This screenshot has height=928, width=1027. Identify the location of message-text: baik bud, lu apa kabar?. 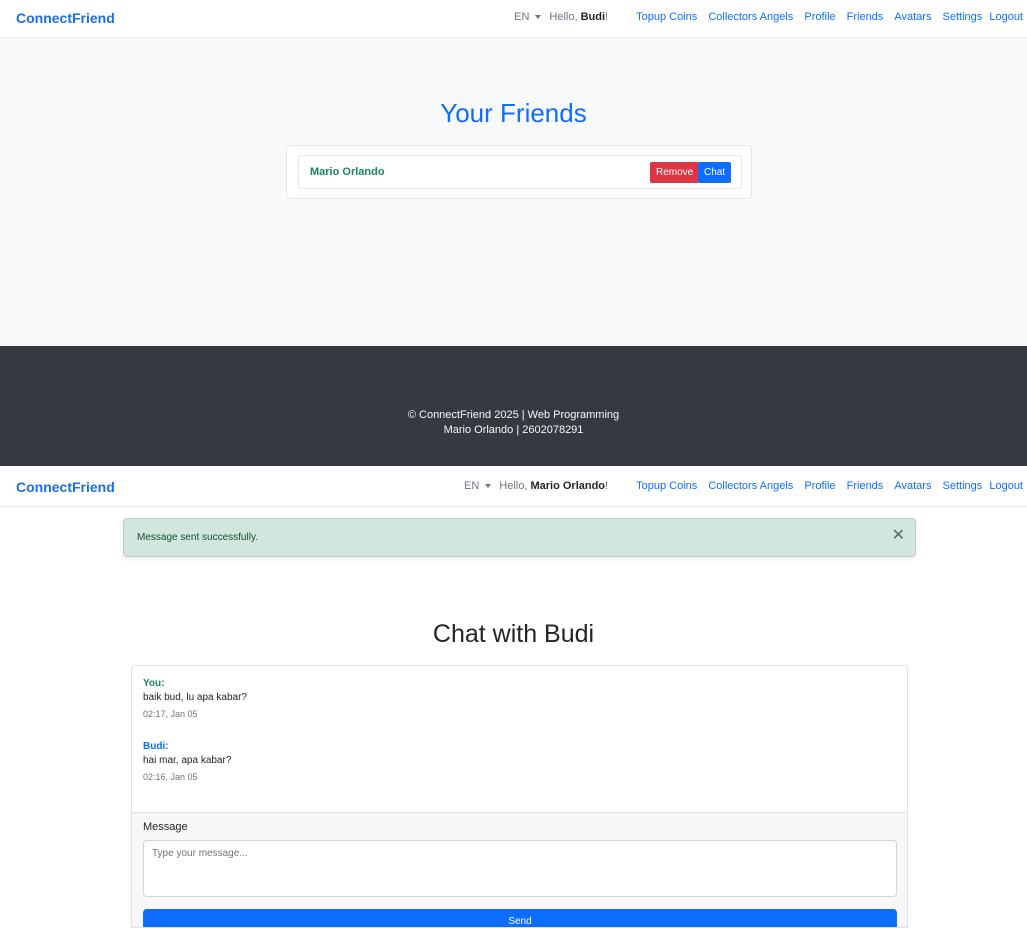
(195, 697).